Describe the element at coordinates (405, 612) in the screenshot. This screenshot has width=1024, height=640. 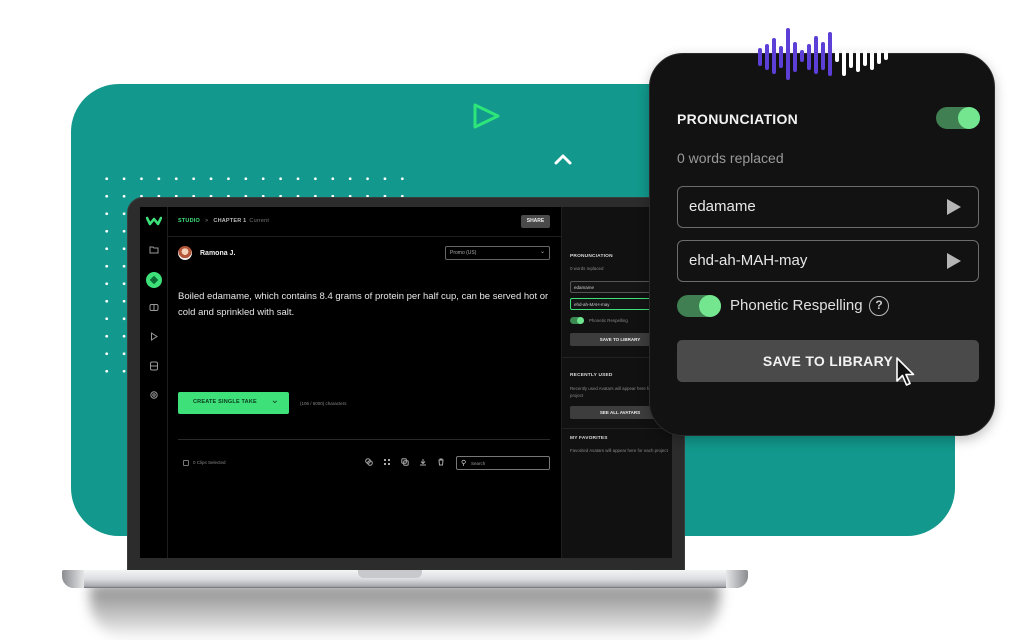
I see `laptop-shadow` at that location.